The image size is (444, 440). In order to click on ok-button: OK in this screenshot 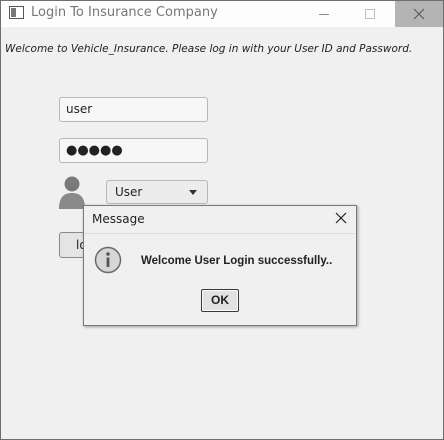, I will do `click(220, 300)`.